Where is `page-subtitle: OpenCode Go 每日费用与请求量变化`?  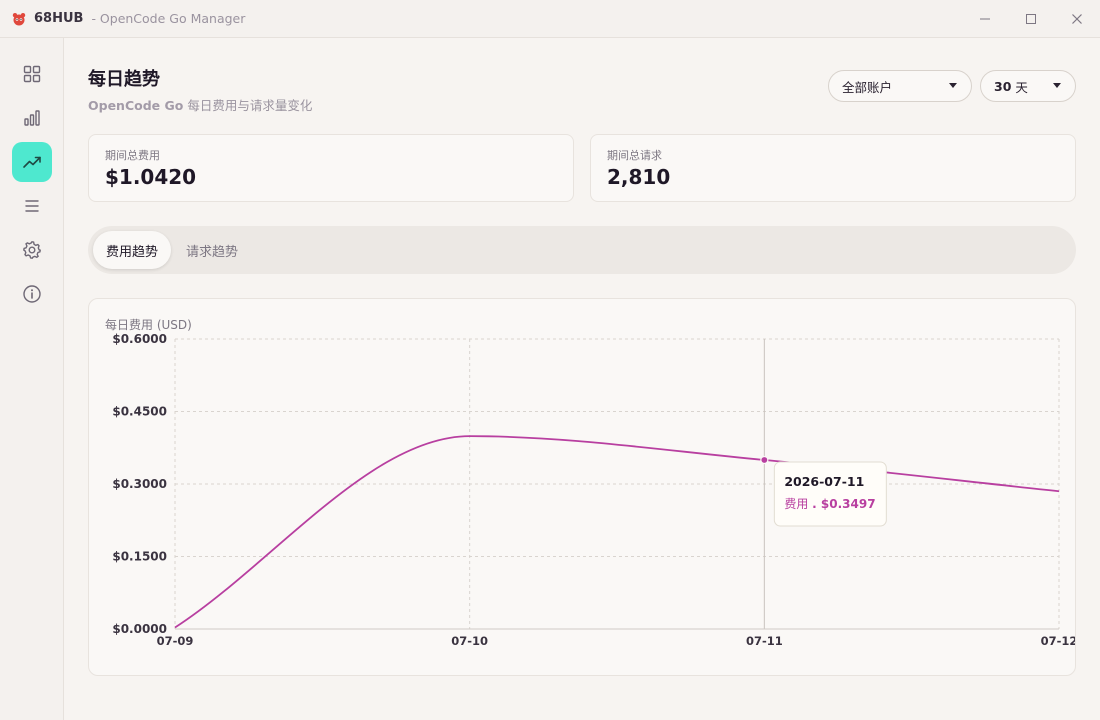
page-subtitle: OpenCode Go 每日费用与请求量变化 is located at coordinates (200, 104).